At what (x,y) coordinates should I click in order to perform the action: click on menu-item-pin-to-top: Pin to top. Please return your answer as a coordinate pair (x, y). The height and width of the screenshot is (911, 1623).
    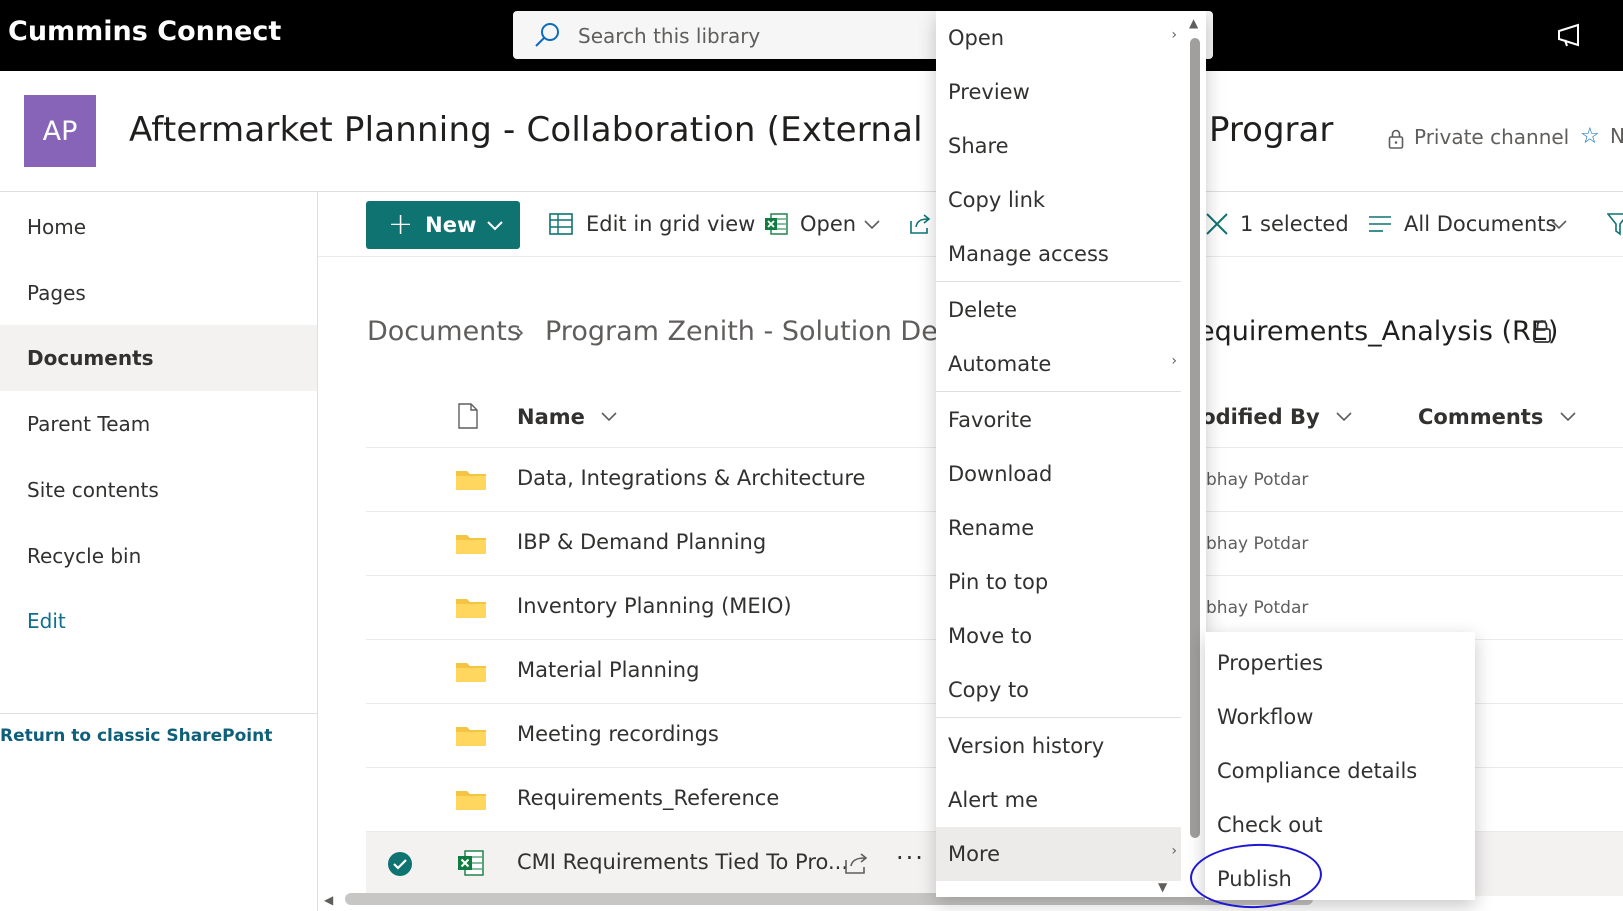
    Looking at the image, I should click on (1058, 582).